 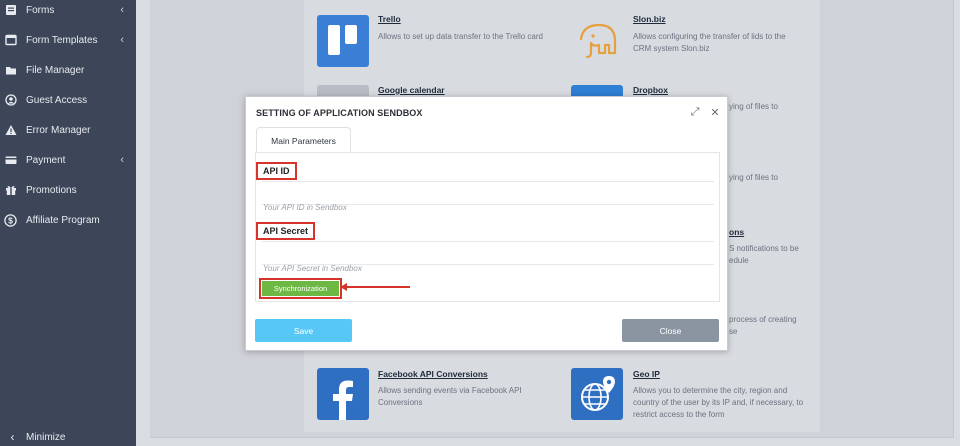 I want to click on api-secret-field, so click(x=488, y=253).